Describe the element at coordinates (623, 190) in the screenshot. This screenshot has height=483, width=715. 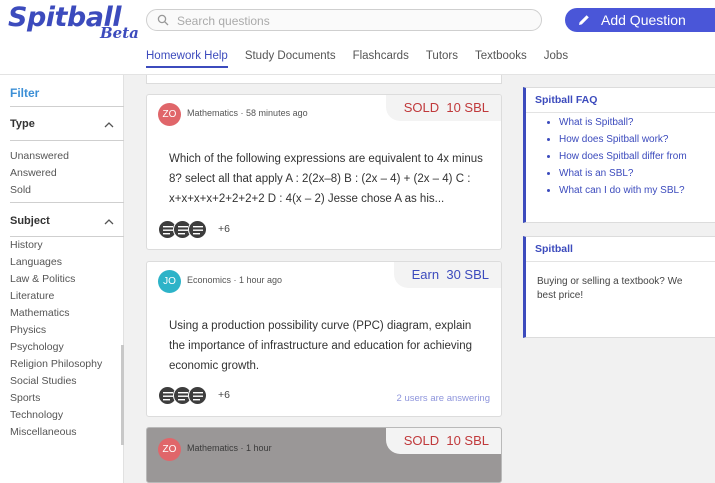
I see `faq-link: What can I do with my SBL?` at that location.